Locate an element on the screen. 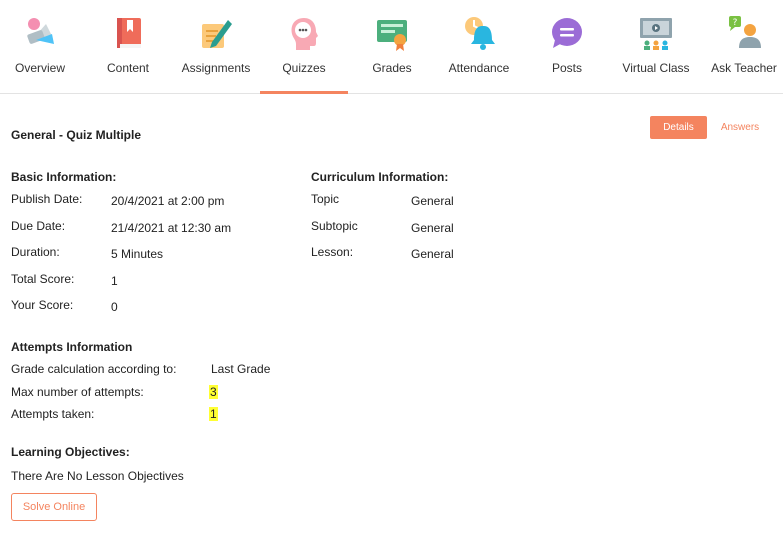 The height and width of the screenshot is (549, 783). max-attempts-number: 3 is located at coordinates (213, 392).